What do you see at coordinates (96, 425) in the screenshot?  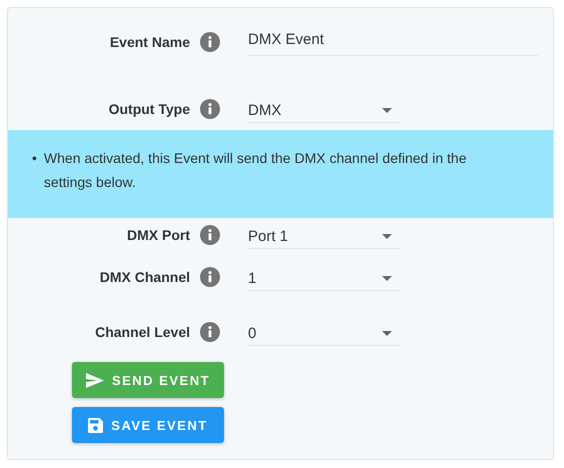 I see `save-icon` at bounding box center [96, 425].